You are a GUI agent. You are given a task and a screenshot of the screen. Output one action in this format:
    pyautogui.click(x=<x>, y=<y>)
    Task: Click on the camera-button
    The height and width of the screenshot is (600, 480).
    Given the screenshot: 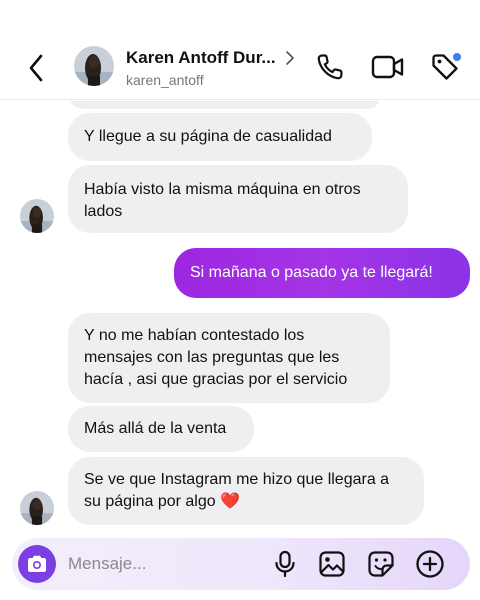 What is the action you would take?
    pyautogui.click(x=37, y=564)
    